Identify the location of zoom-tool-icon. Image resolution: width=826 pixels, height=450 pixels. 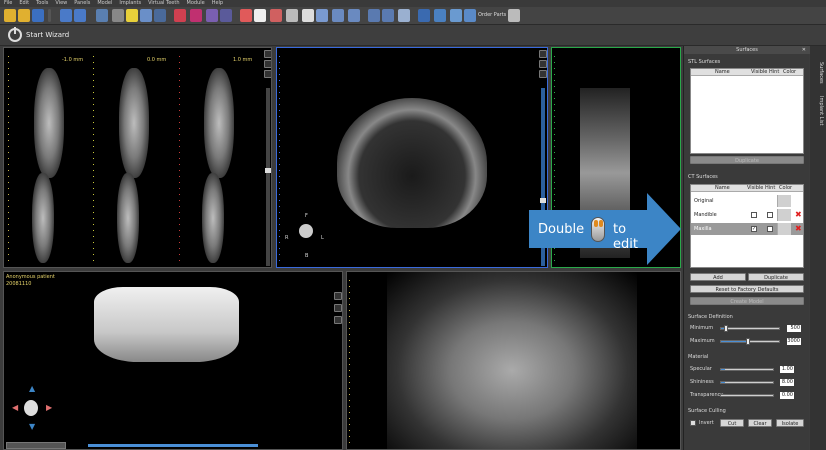
(146, 15).